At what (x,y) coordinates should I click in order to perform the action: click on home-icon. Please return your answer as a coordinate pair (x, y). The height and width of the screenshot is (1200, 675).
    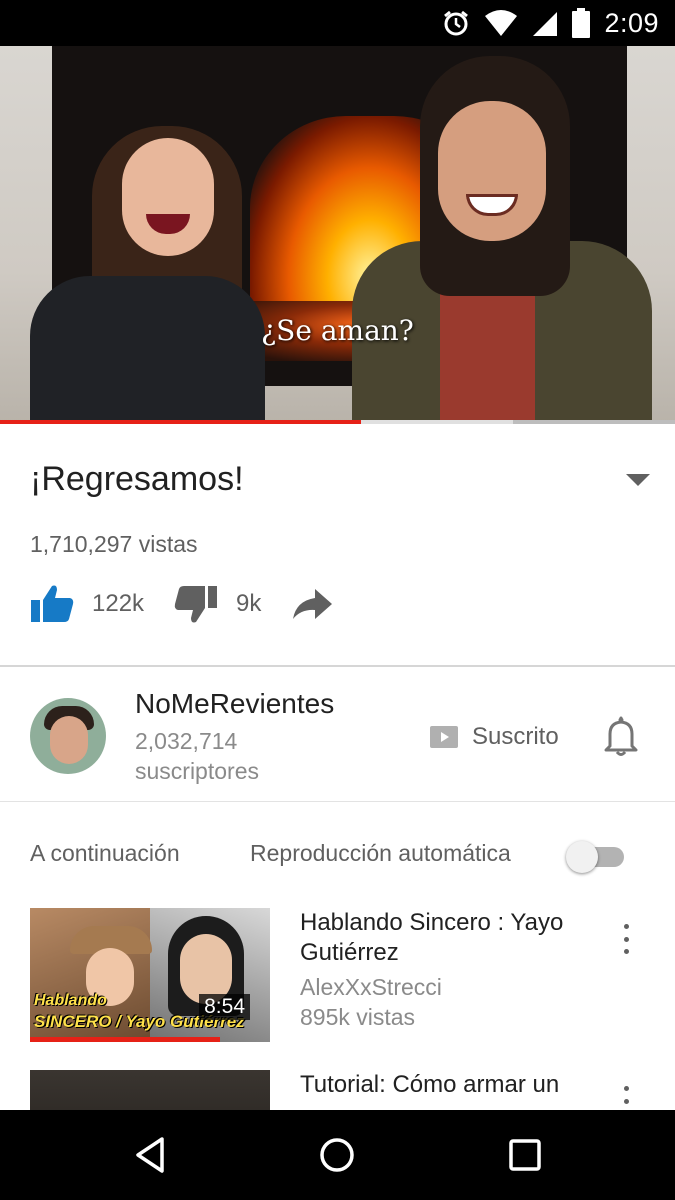
    Looking at the image, I should click on (337, 1155).